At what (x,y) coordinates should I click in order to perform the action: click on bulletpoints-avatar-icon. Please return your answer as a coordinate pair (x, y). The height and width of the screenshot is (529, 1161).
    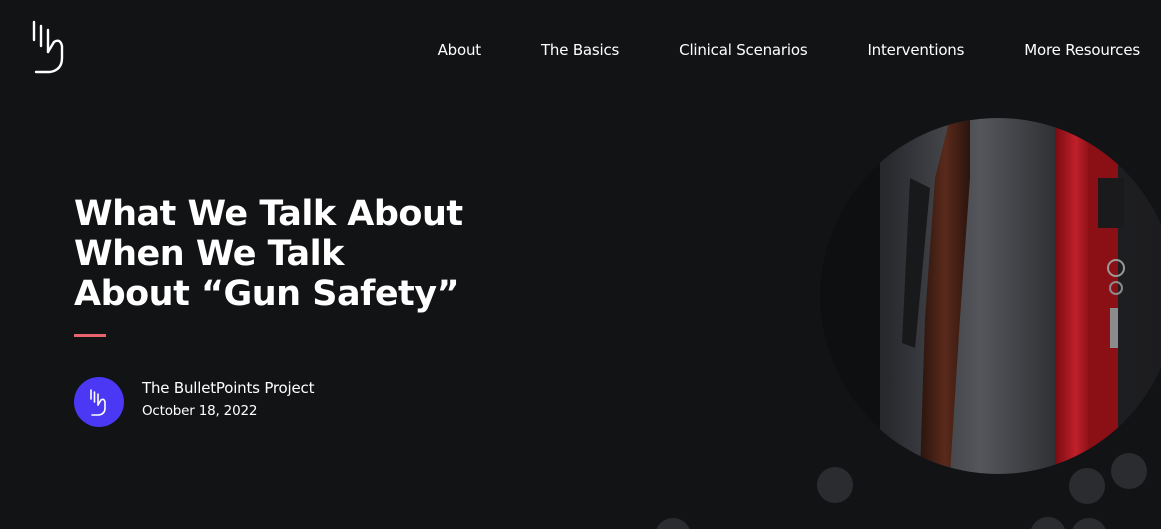
    Looking at the image, I should click on (98, 402).